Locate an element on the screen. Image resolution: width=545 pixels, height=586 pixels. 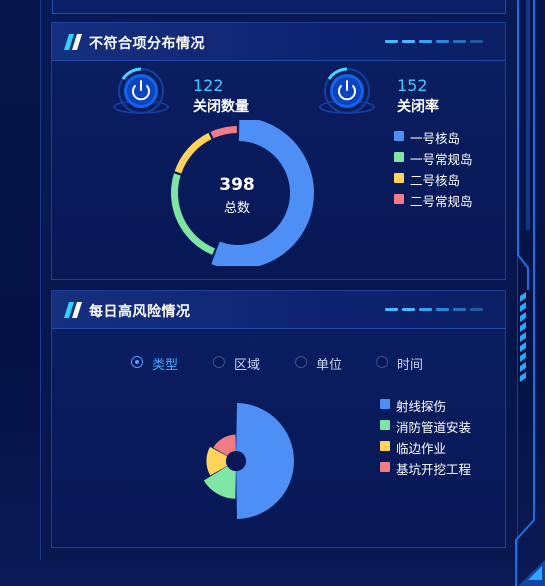
radio-label: 类型 is located at coordinates (165, 365).